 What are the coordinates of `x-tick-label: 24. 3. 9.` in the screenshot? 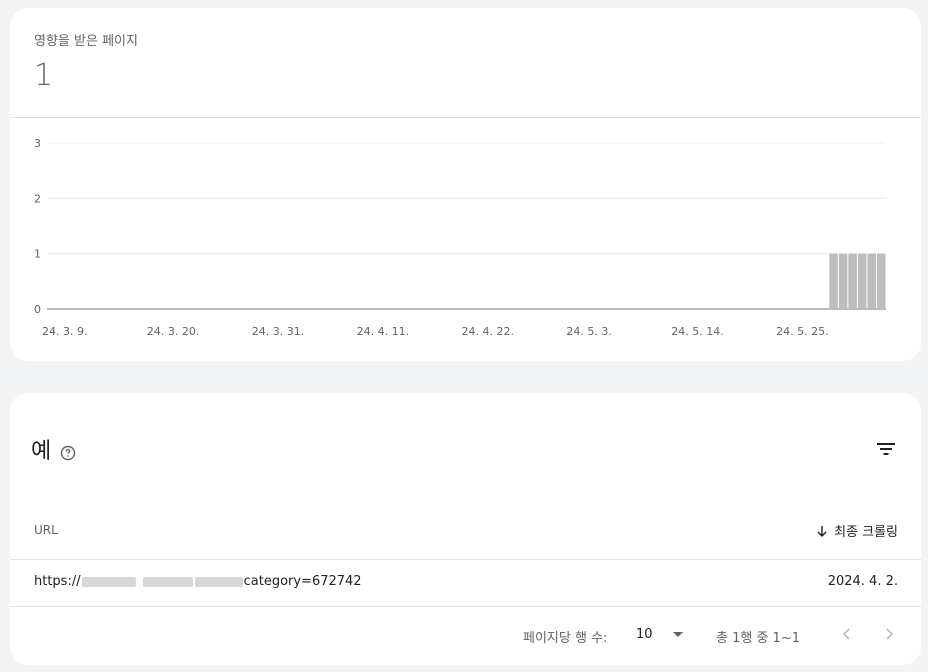 It's located at (64, 331).